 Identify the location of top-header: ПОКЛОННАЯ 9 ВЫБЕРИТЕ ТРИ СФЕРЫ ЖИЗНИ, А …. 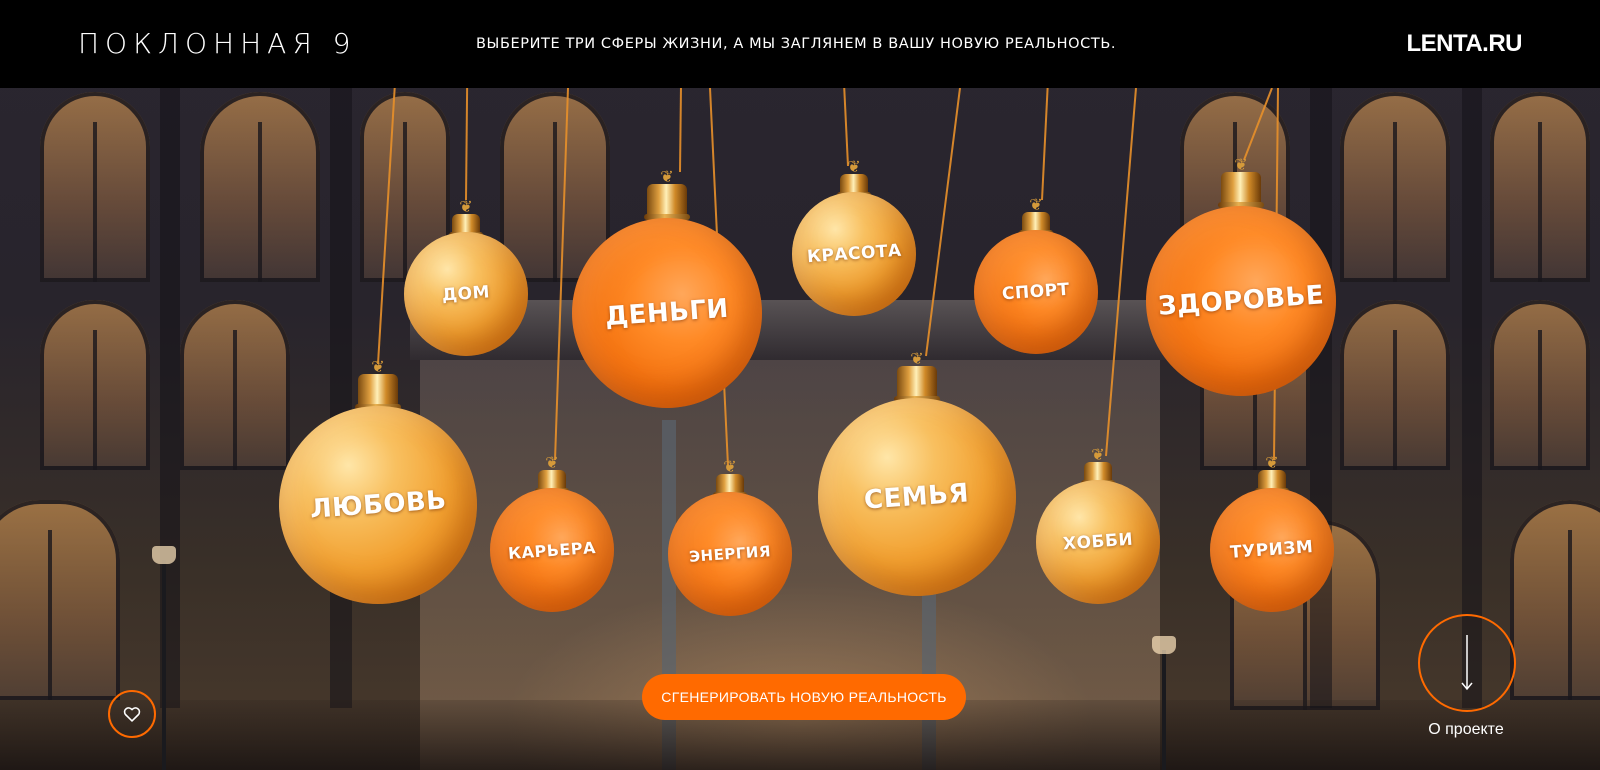
(800, 44).